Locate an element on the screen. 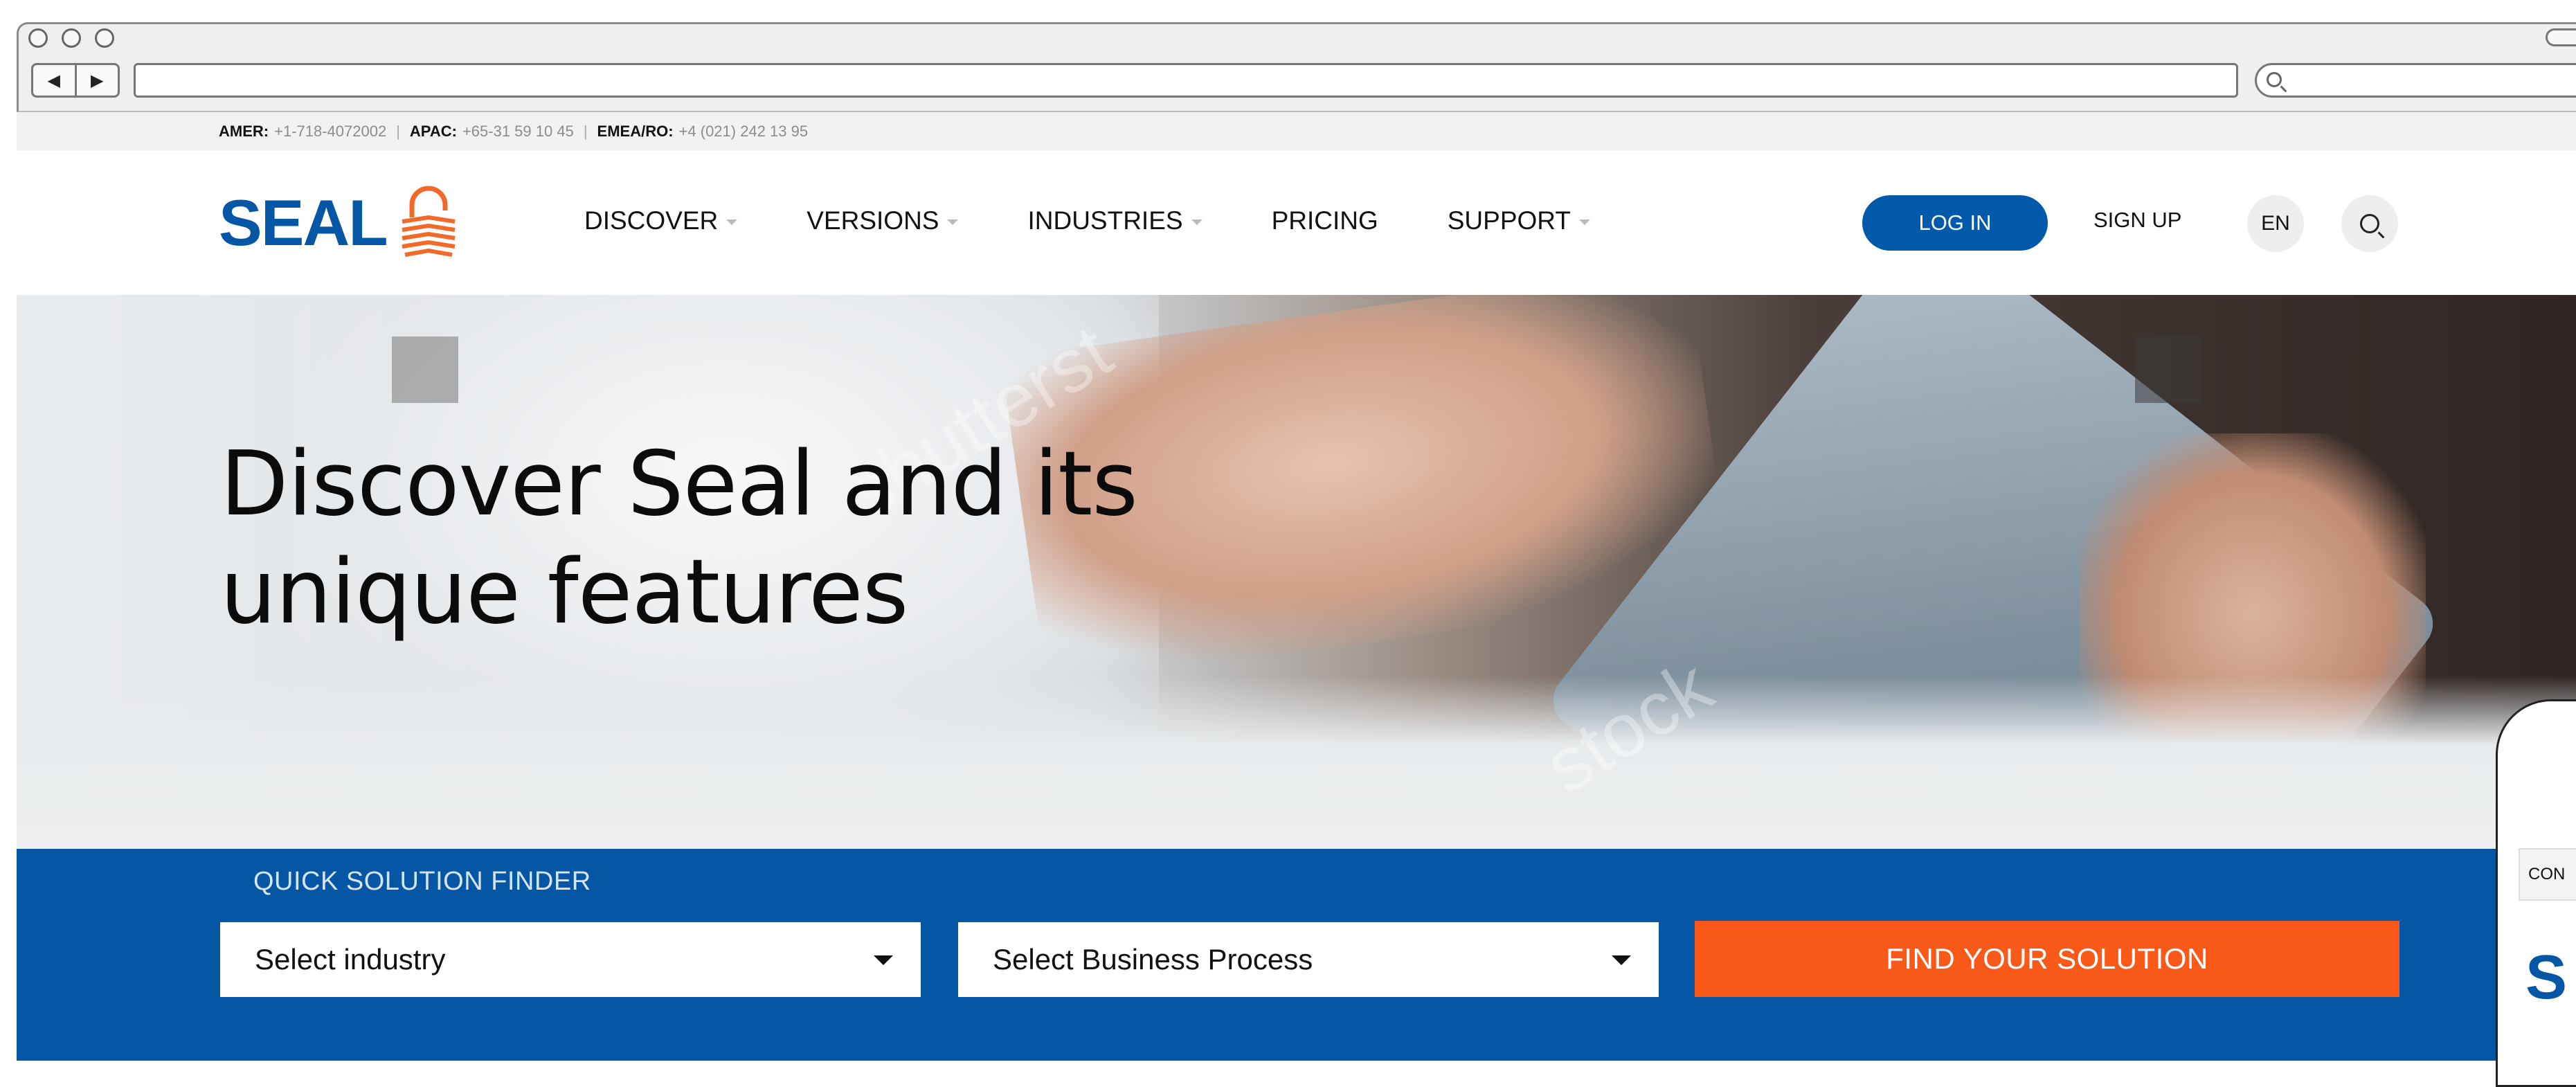  maximize-window-icon is located at coordinates (104, 38).